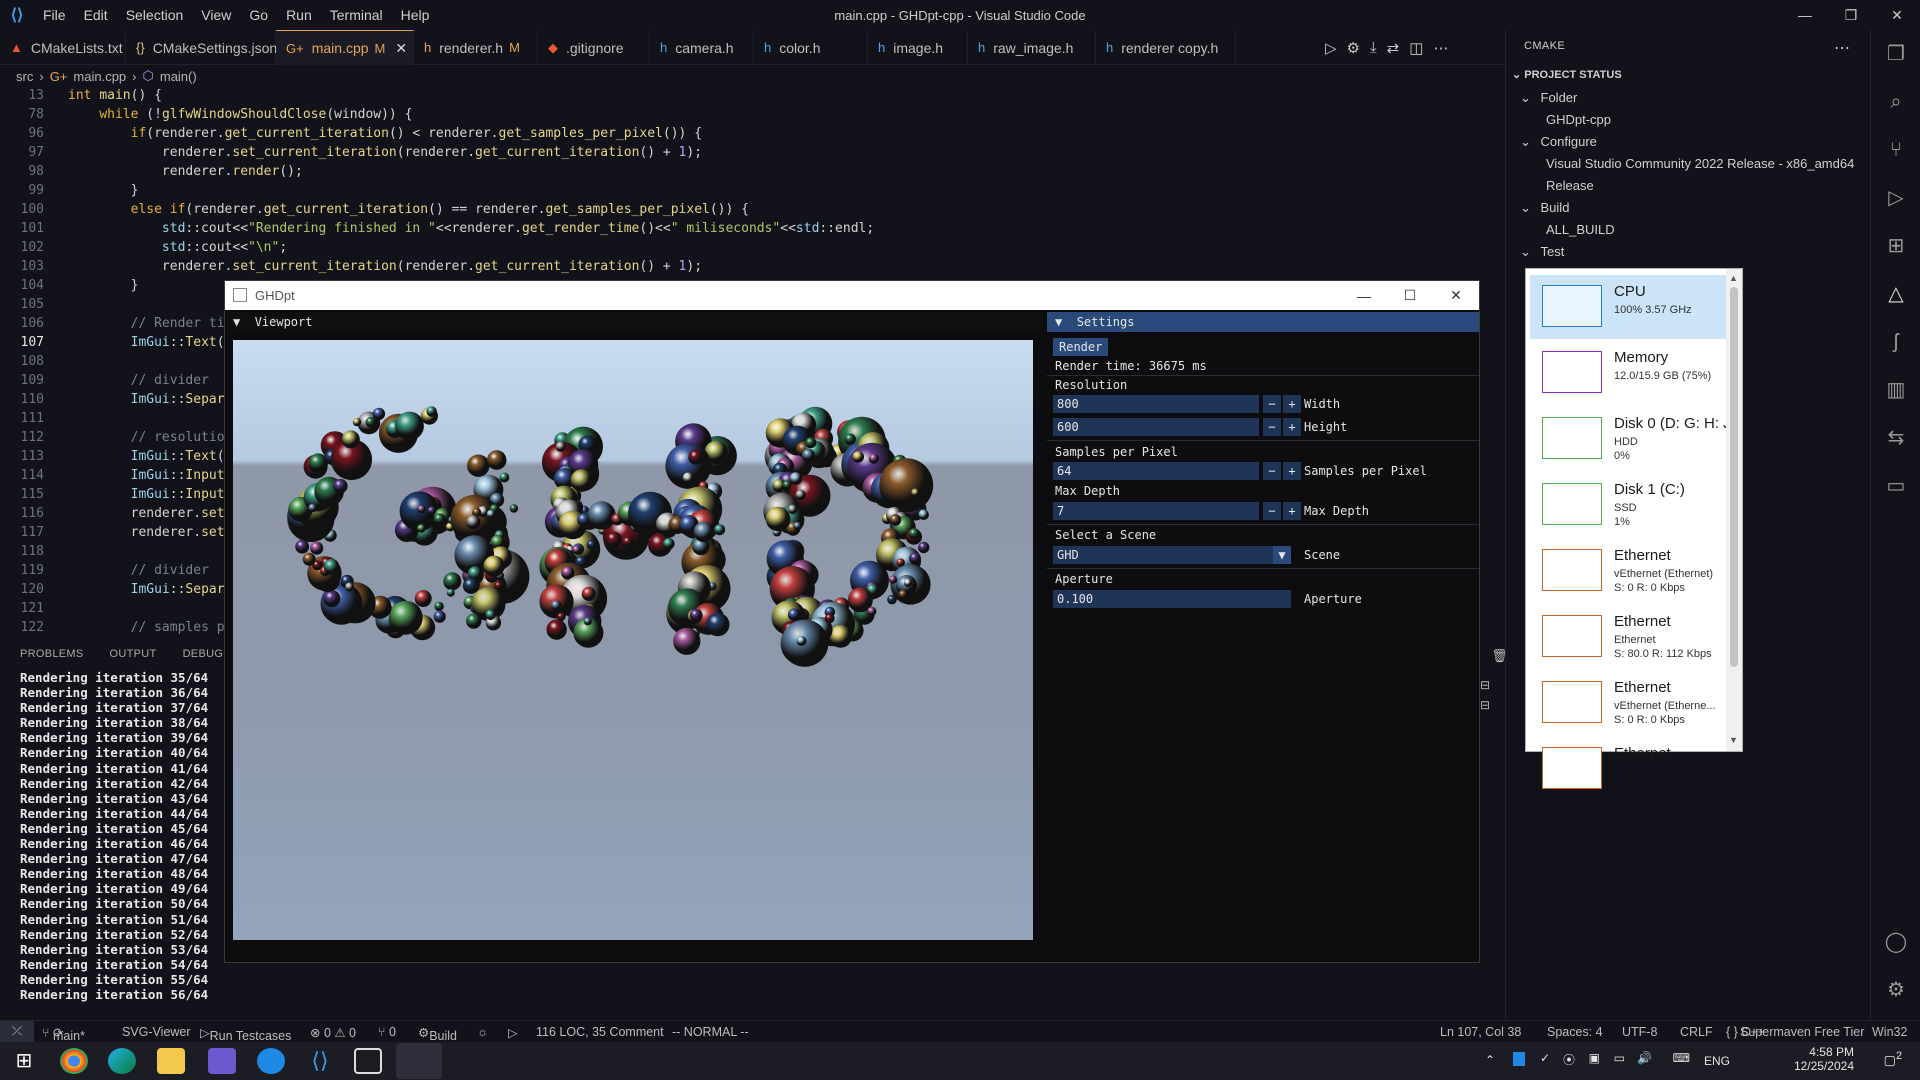  Describe the element at coordinates (17, 15) in the screenshot. I see `vscode-logo-icon: ⟨⟩` at that location.